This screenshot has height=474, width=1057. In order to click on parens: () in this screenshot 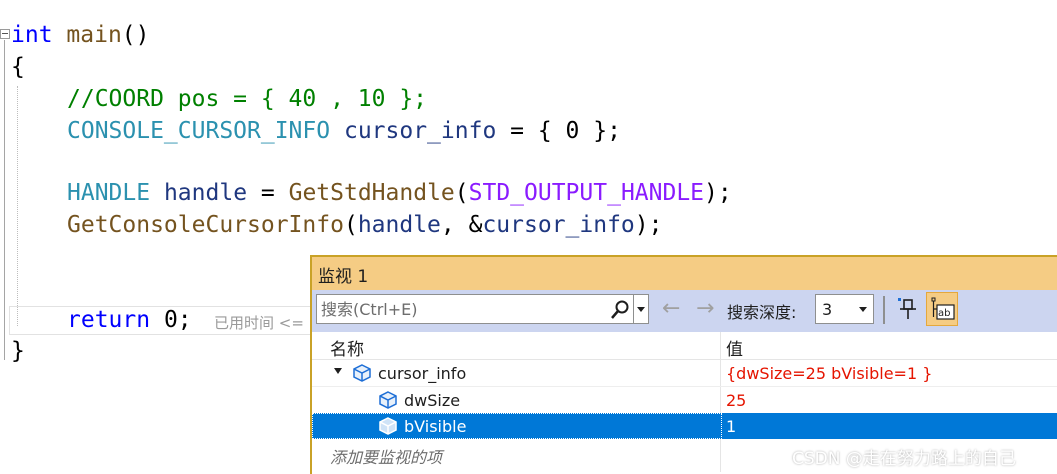, I will do `click(135, 35)`.